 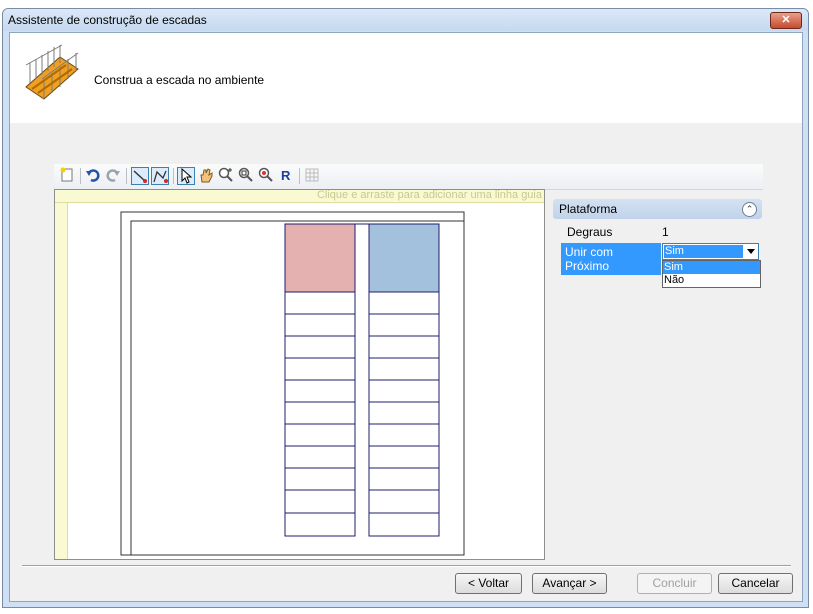 What do you see at coordinates (588, 209) in the screenshot?
I see `section-title: Plataforma` at bounding box center [588, 209].